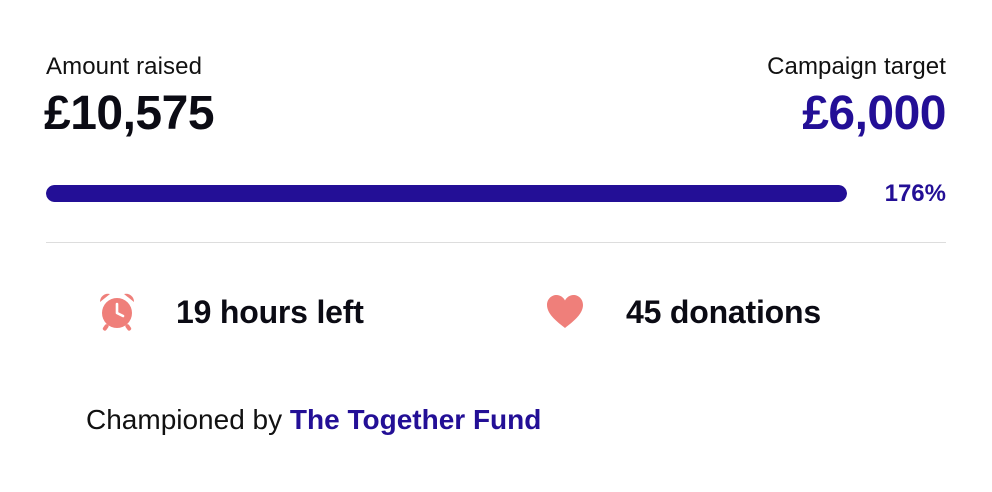 The width and height of the screenshot is (992, 492). I want to click on champion-link: The Together Fund, so click(415, 419).